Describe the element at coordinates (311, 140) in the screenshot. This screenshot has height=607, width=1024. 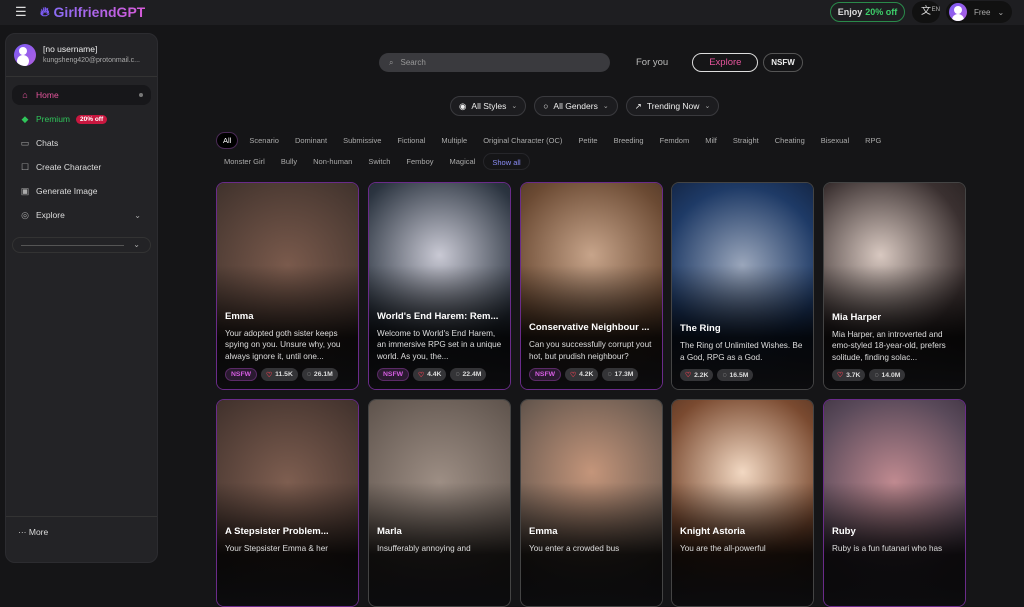
I see `tag-chip: Dominant` at that location.